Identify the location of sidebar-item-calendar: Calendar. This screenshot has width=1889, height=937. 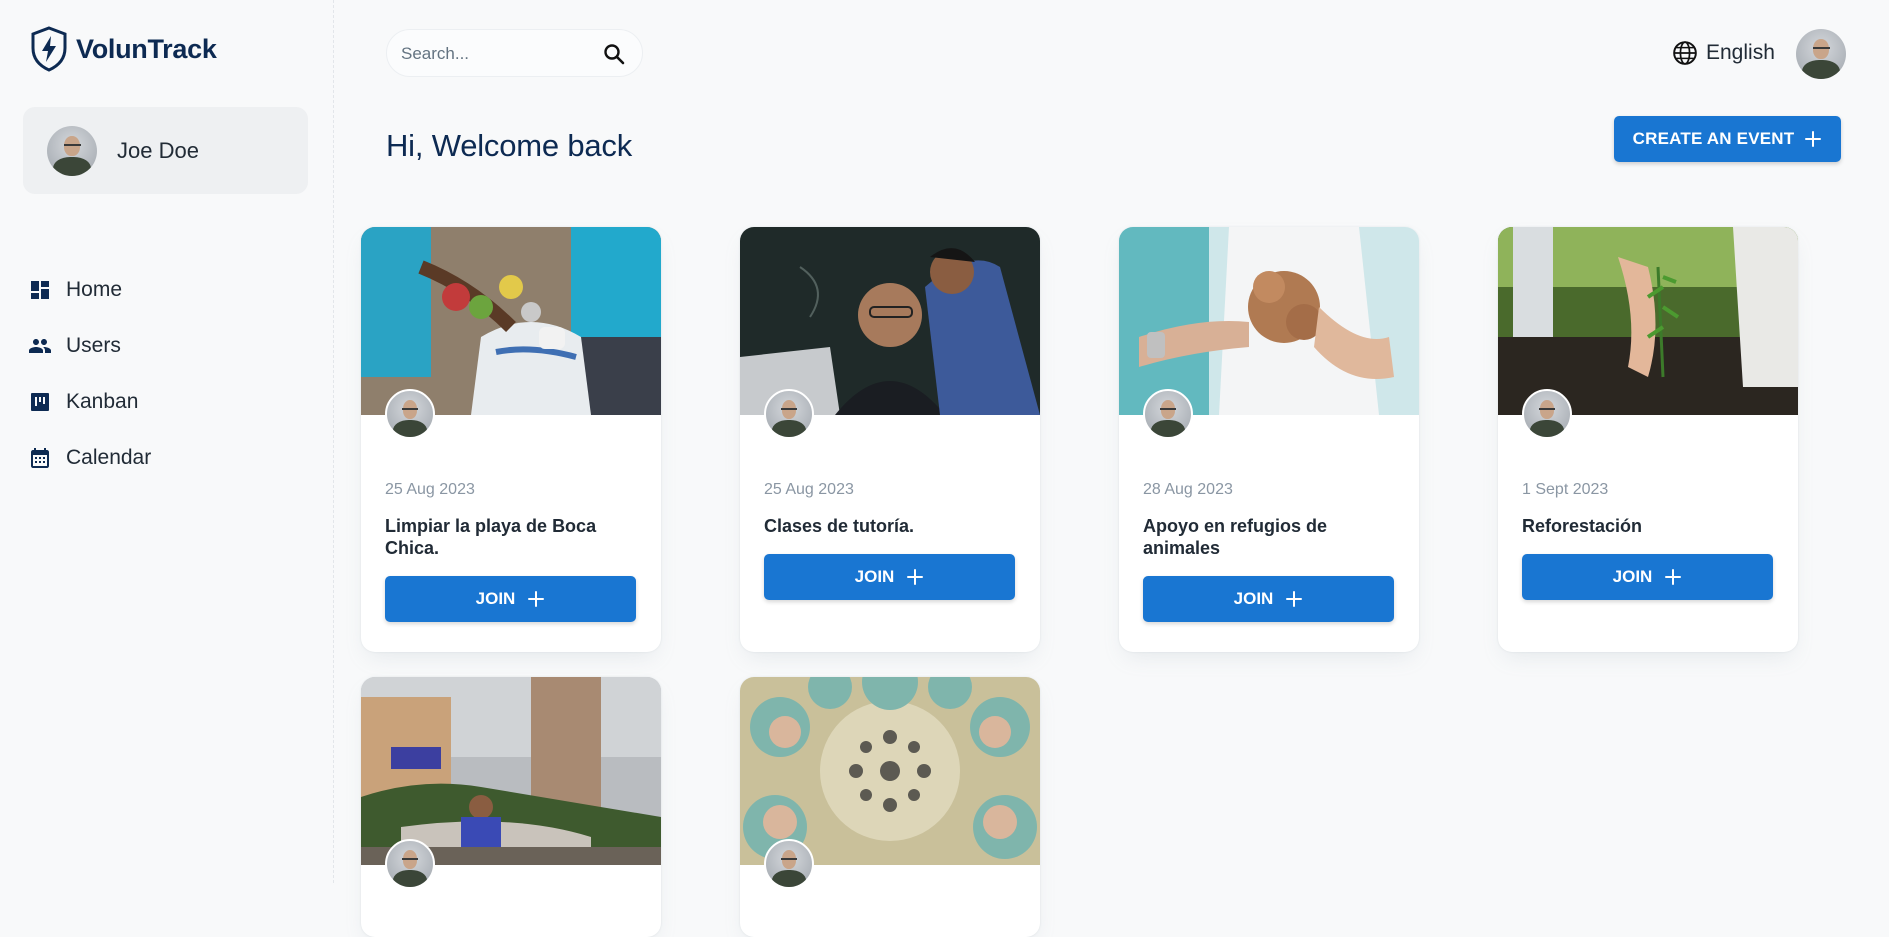
(89, 458).